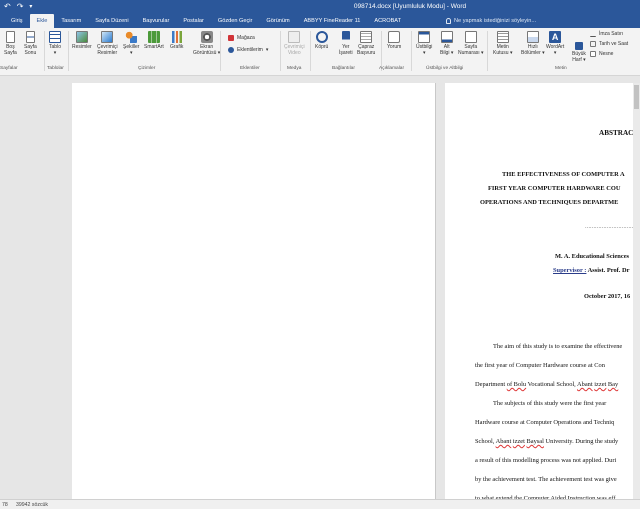 The image size is (640, 509). I want to click on my-addins-button: Eklentilerim ▾, so click(248, 50).